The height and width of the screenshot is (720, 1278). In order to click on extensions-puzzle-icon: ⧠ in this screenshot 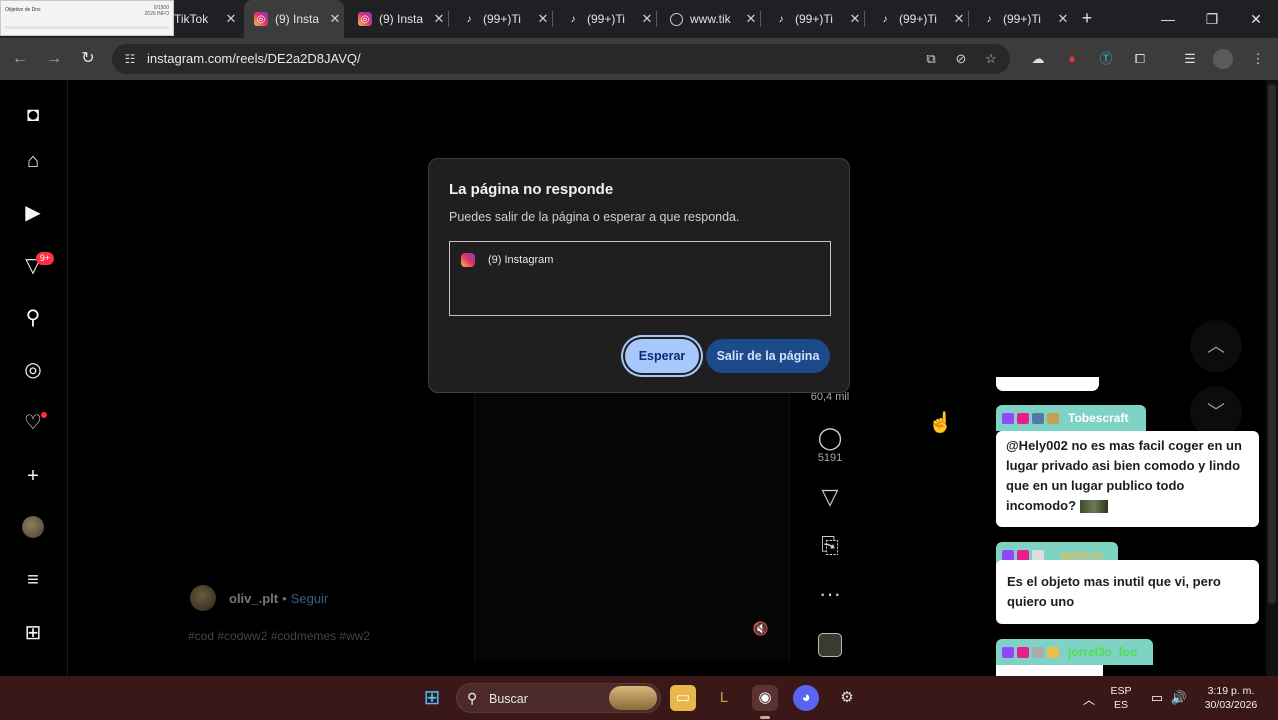, I will do `click(1140, 59)`.